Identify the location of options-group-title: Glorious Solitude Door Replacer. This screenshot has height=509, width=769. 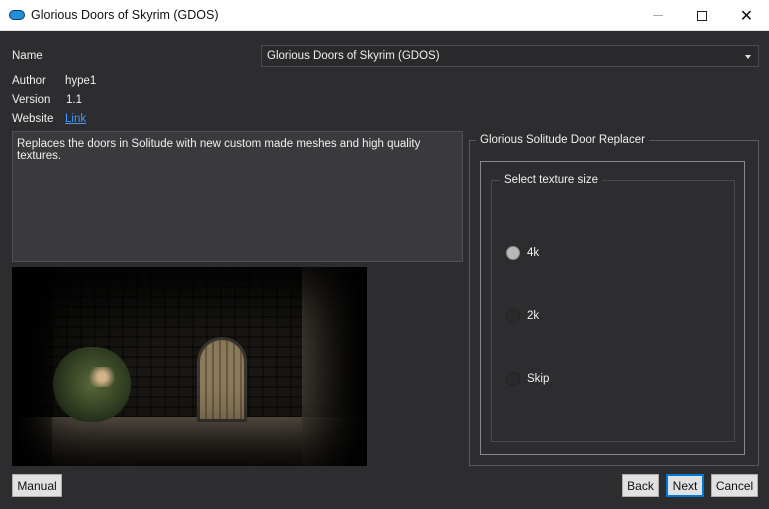
(562, 140).